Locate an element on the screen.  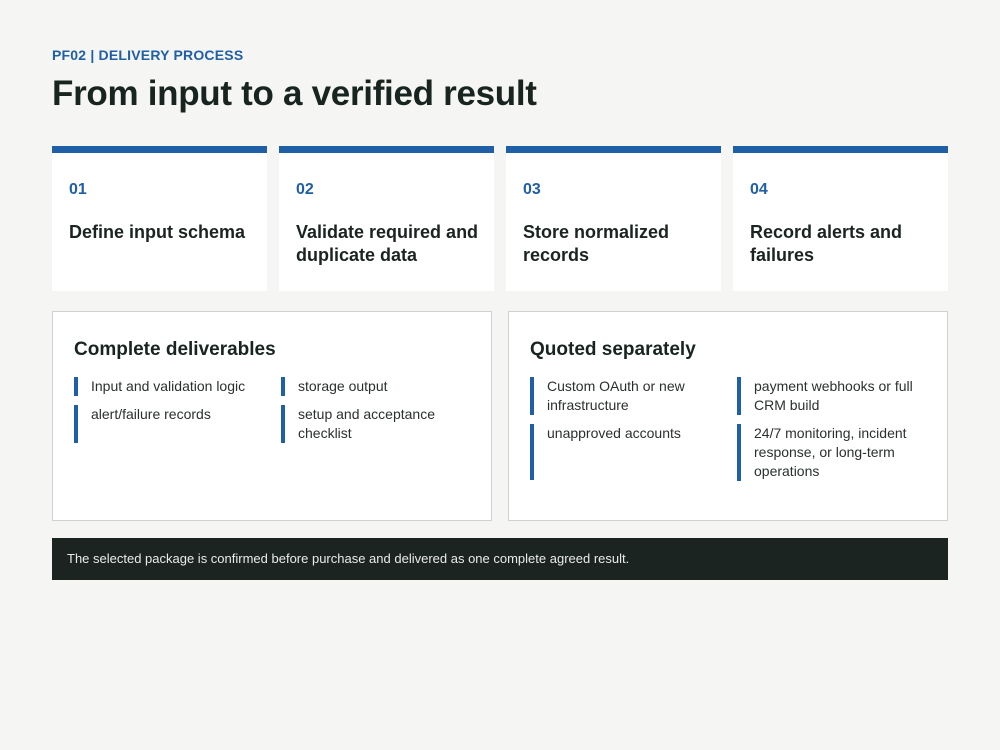
quoted-item: payment webhooks or full CRM build is located at coordinates (832, 396).